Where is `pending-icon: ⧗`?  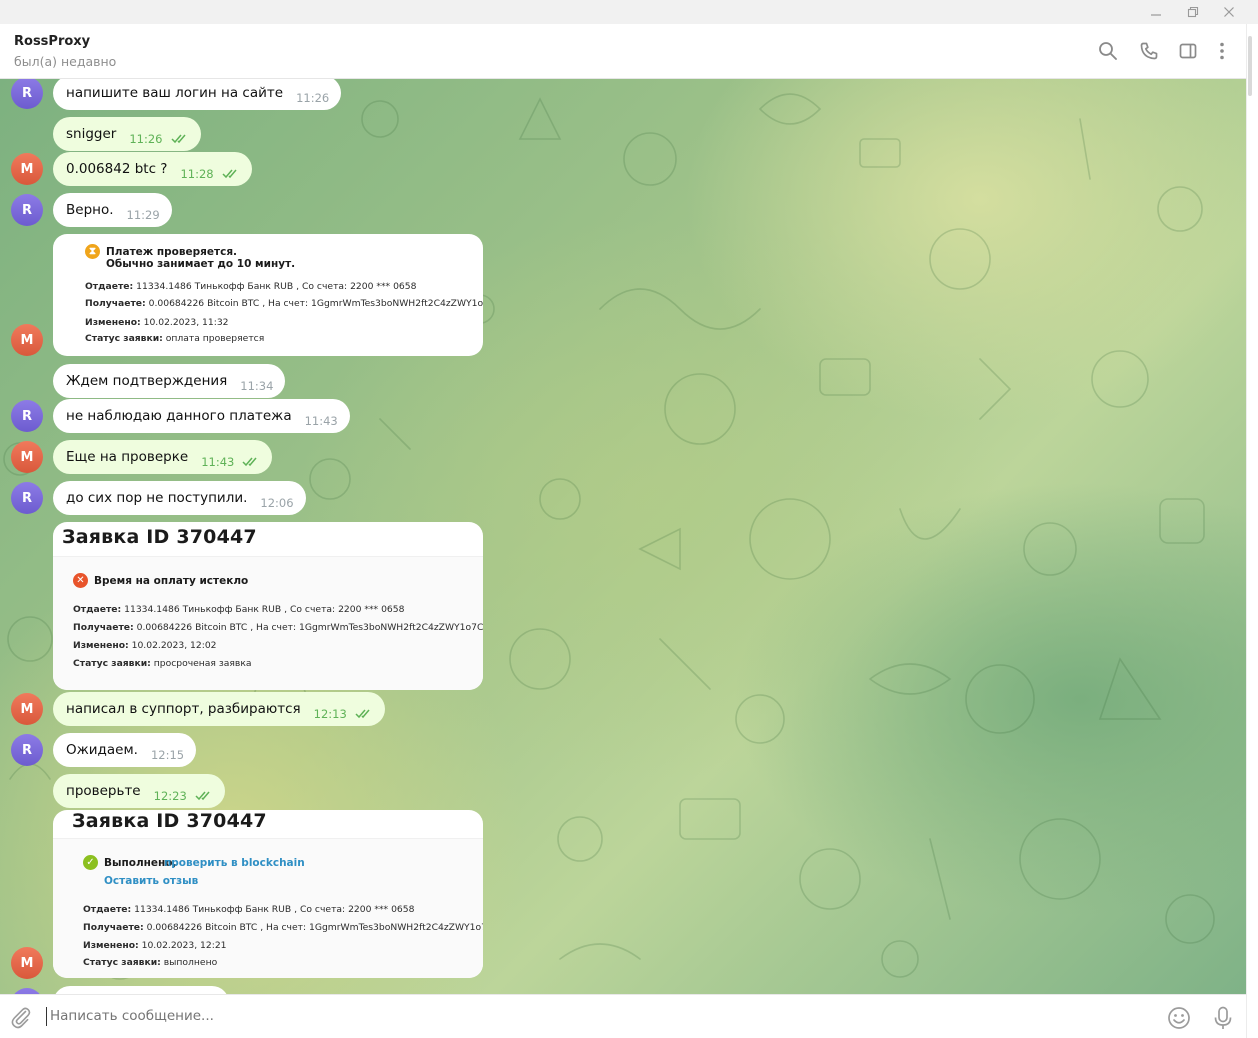
pending-icon: ⧗ is located at coordinates (92, 251).